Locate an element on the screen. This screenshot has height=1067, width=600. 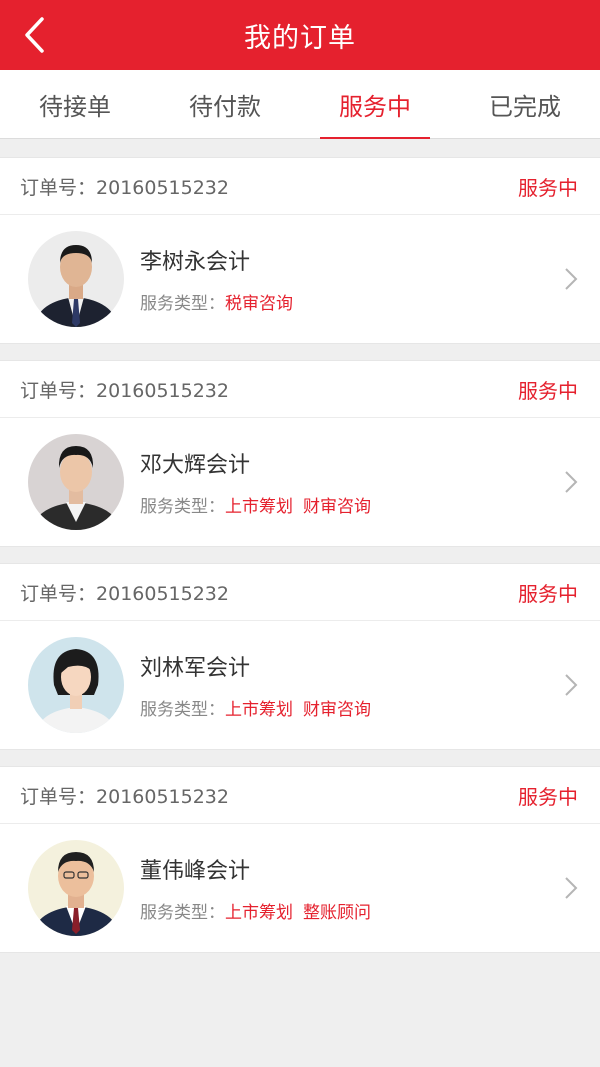
tab-in-service: 服务中 is located at coordinates (375, 104).